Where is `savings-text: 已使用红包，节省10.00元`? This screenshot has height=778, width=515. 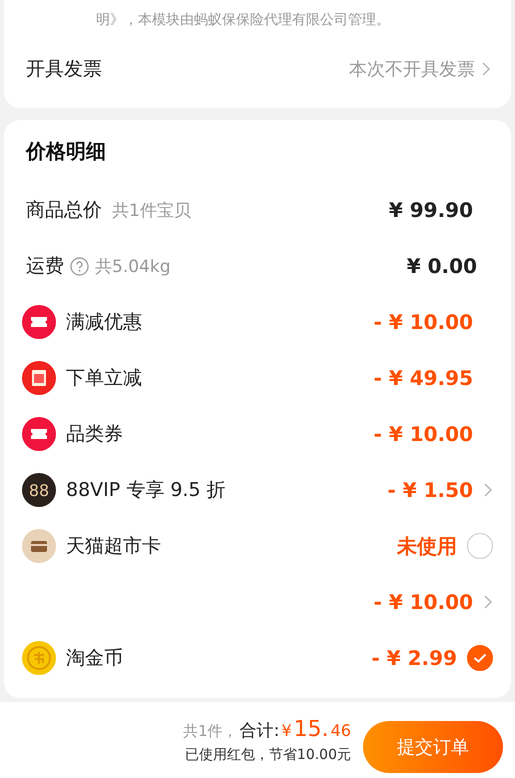
savings-text: 已使用红包，节省10.00元 is located at coordinates (267, 755).